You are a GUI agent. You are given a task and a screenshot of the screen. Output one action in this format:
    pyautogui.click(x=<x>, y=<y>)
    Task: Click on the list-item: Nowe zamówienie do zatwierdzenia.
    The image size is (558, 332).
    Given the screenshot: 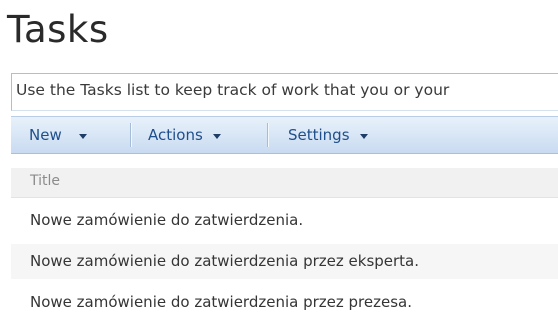 What is the action you would take?
    pyautogui.click(x=284, y=220)
    